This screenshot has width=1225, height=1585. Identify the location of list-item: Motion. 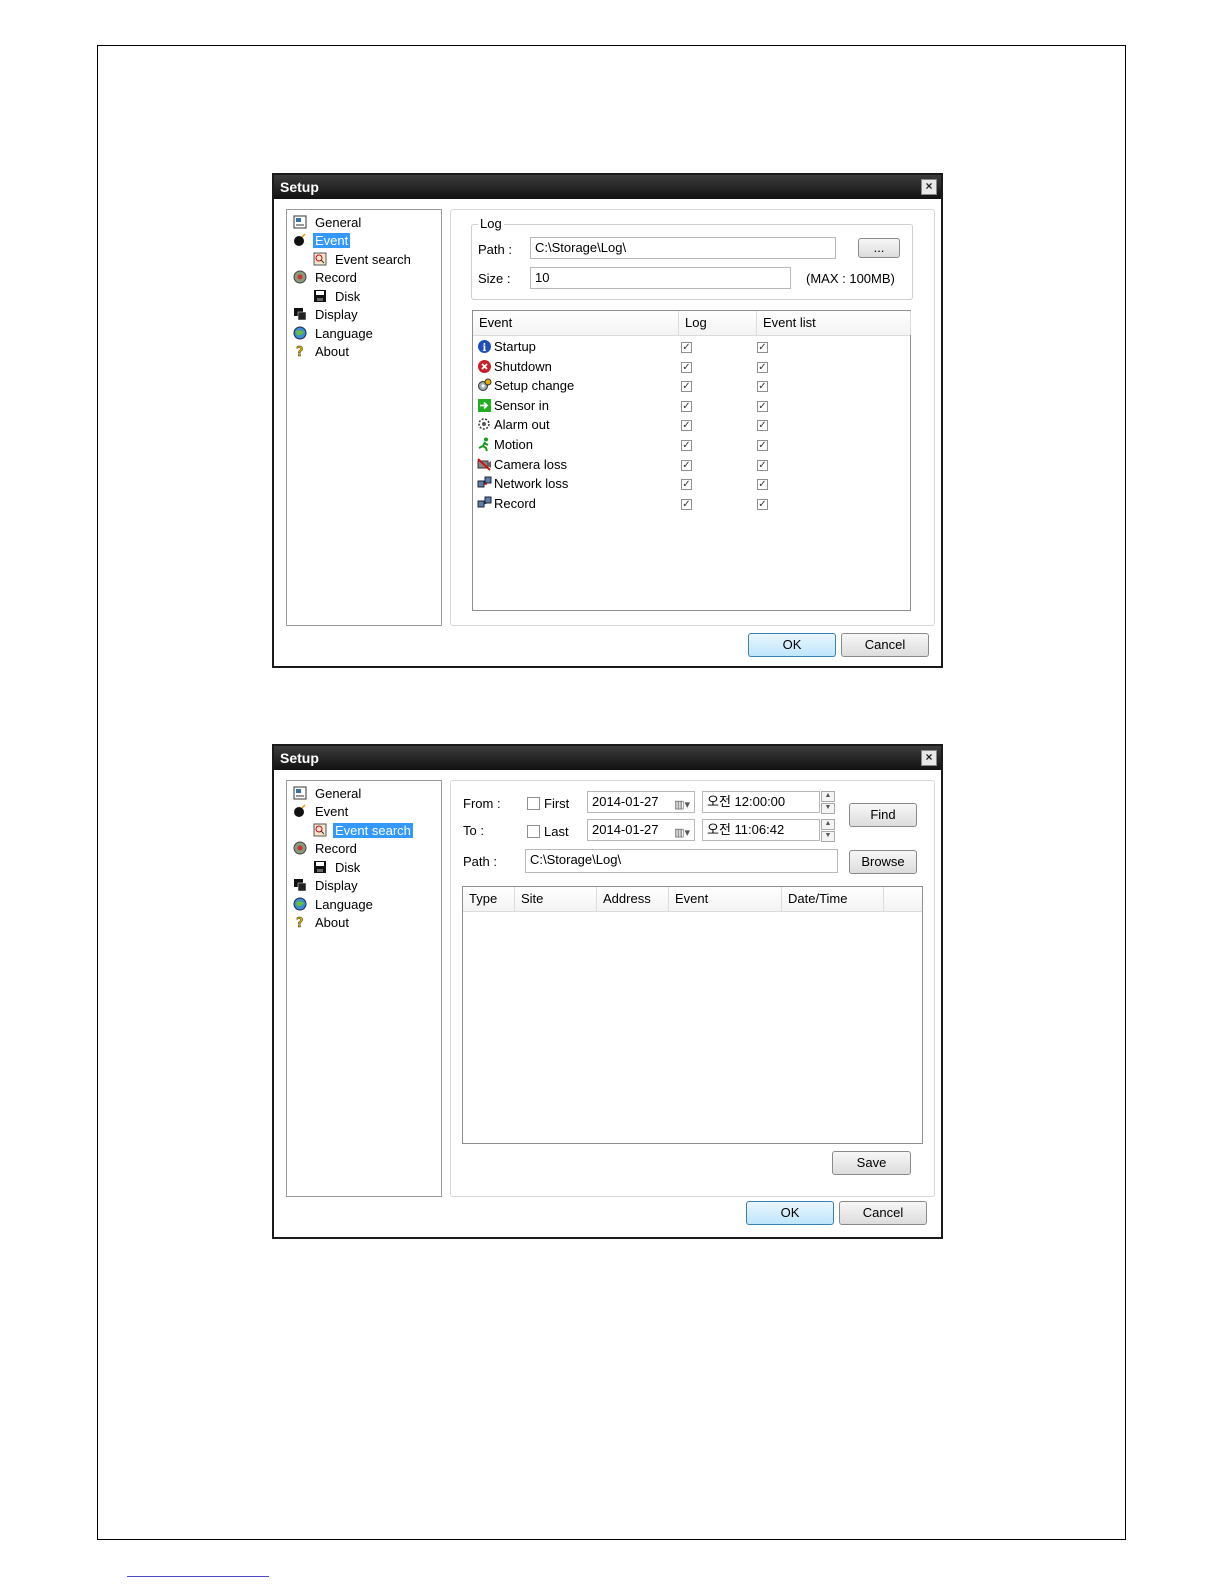
(505, 445).